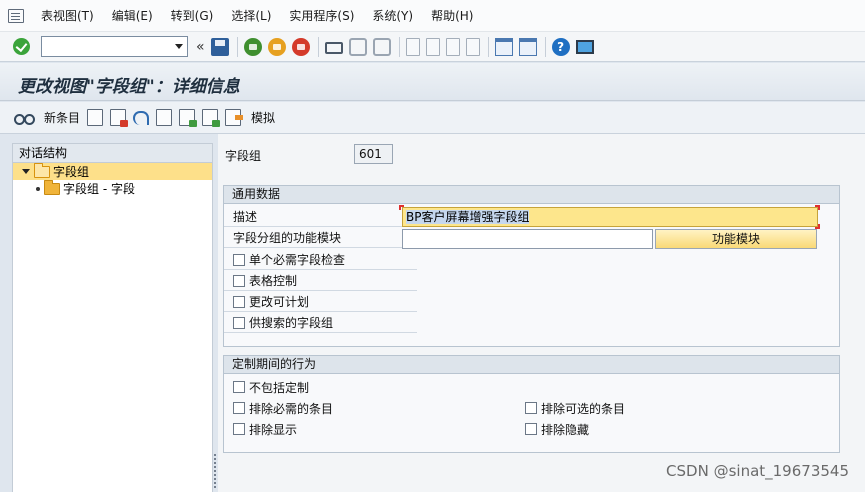 This screenshot has width=865, height=492. I want to click on function-module-label: 字段分组的功能模块, so click(313, 238).